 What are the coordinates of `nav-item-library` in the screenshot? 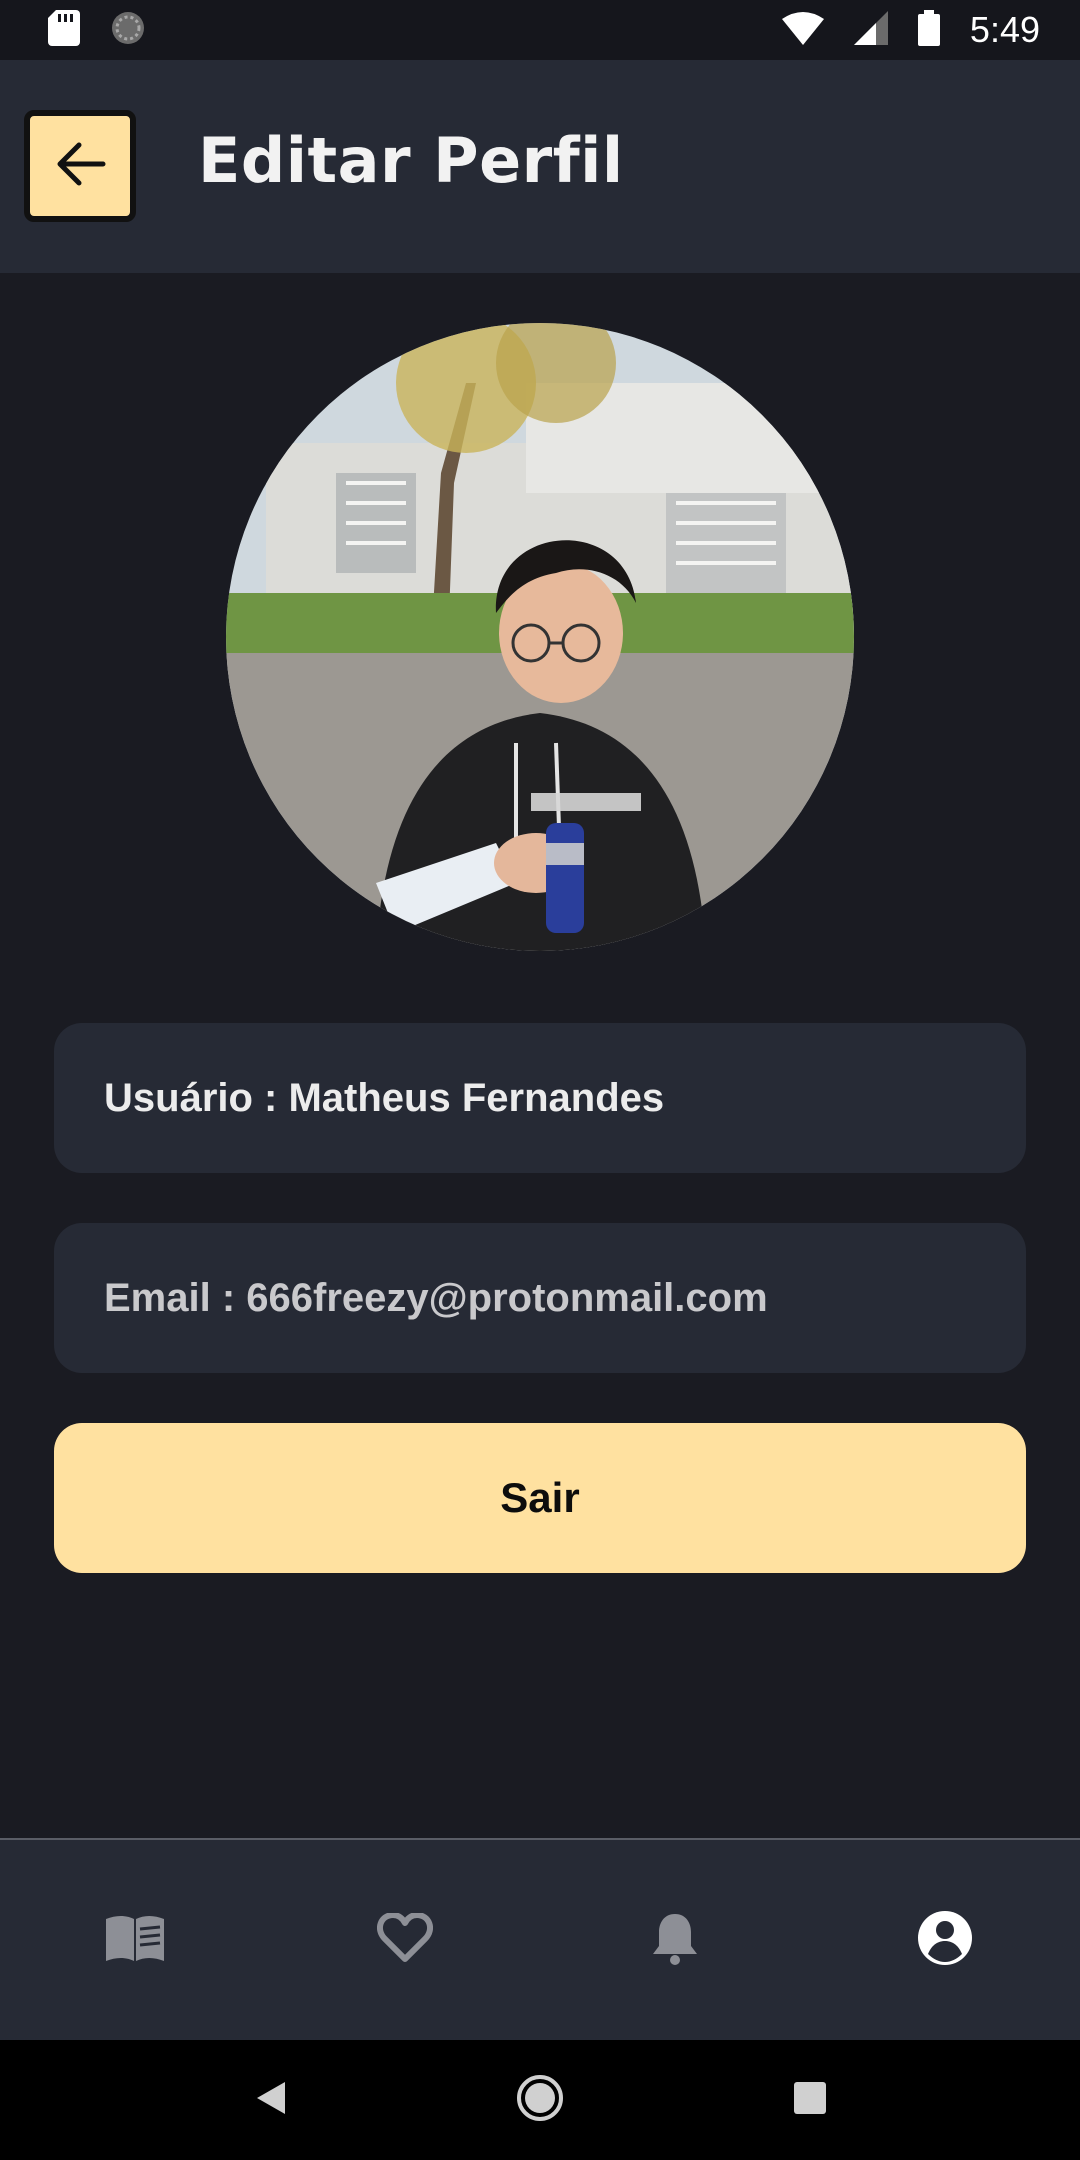 It's located at (135, 1940).